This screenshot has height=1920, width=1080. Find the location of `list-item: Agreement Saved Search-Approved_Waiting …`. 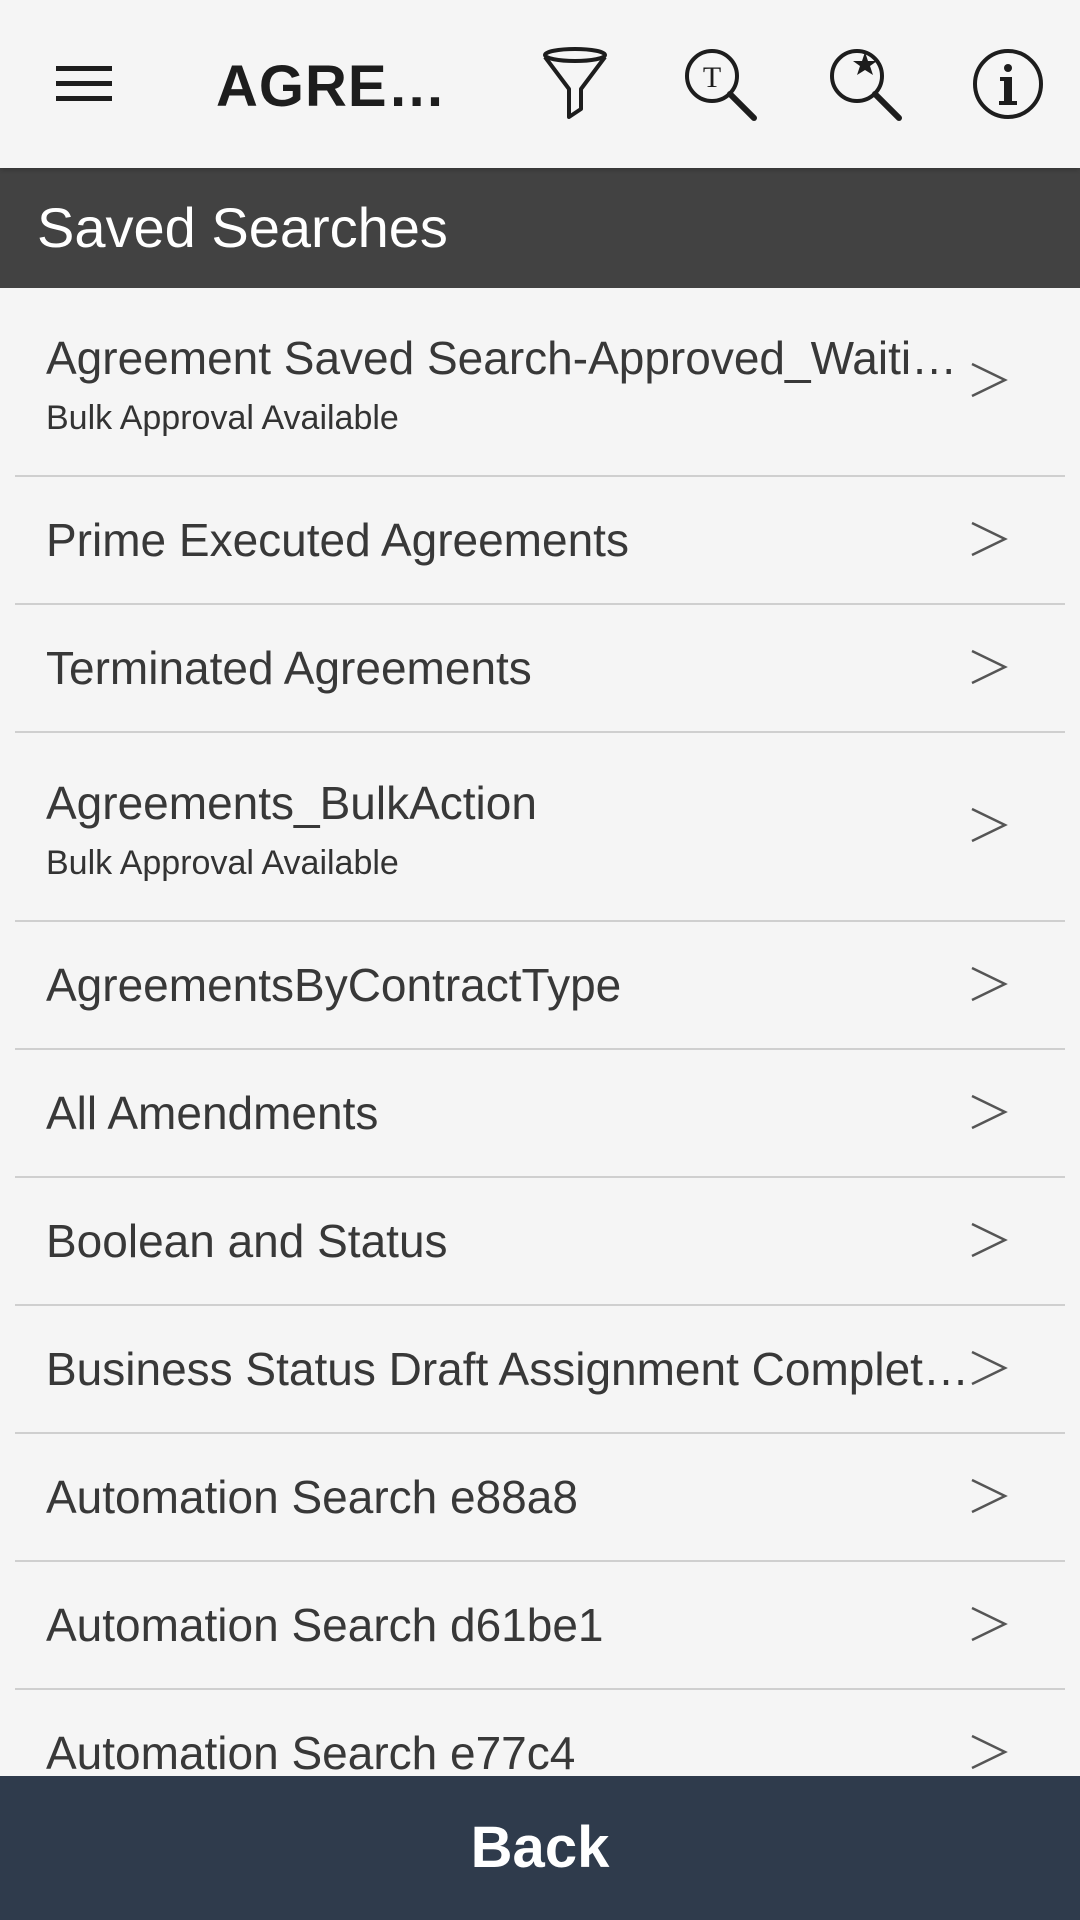

list-item: Agreement Saved Search-Approved_Waiting … is located at coordinates (540, 382).